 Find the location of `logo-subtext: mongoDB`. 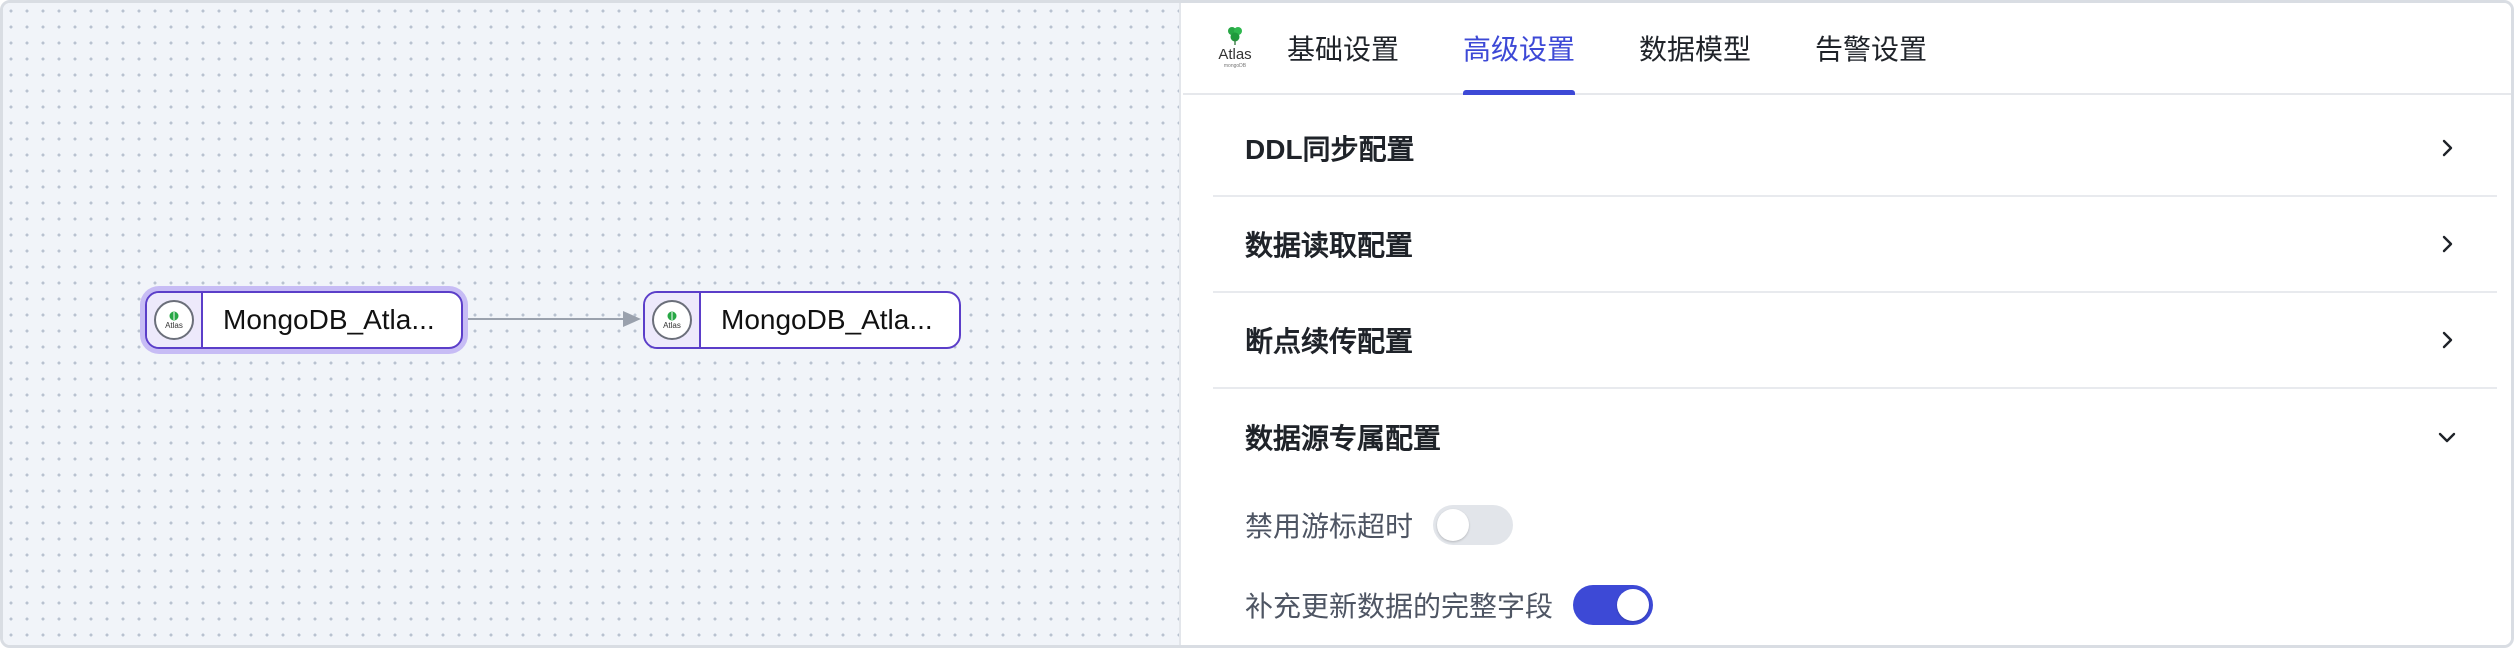

logo-subtext: mongoDB is located at coordinates (1235, 66).